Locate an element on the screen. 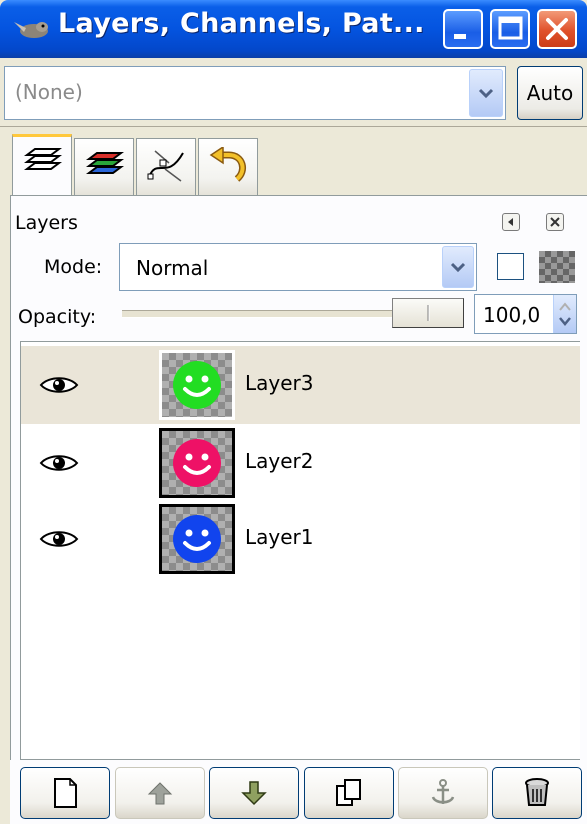 Image resolution: width=587 pixels, height=824 pixels. duplicate-icon is located at coordinates (348, 792).